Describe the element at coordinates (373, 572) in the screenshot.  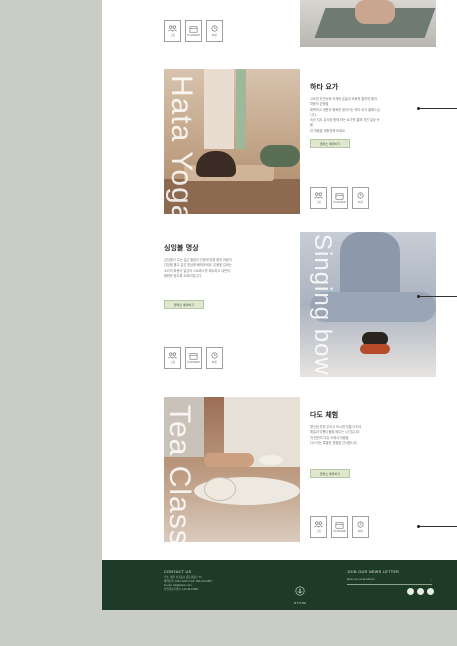
I see `newsletter-heading: JOIN OUR NEWS LETTER` at that location.